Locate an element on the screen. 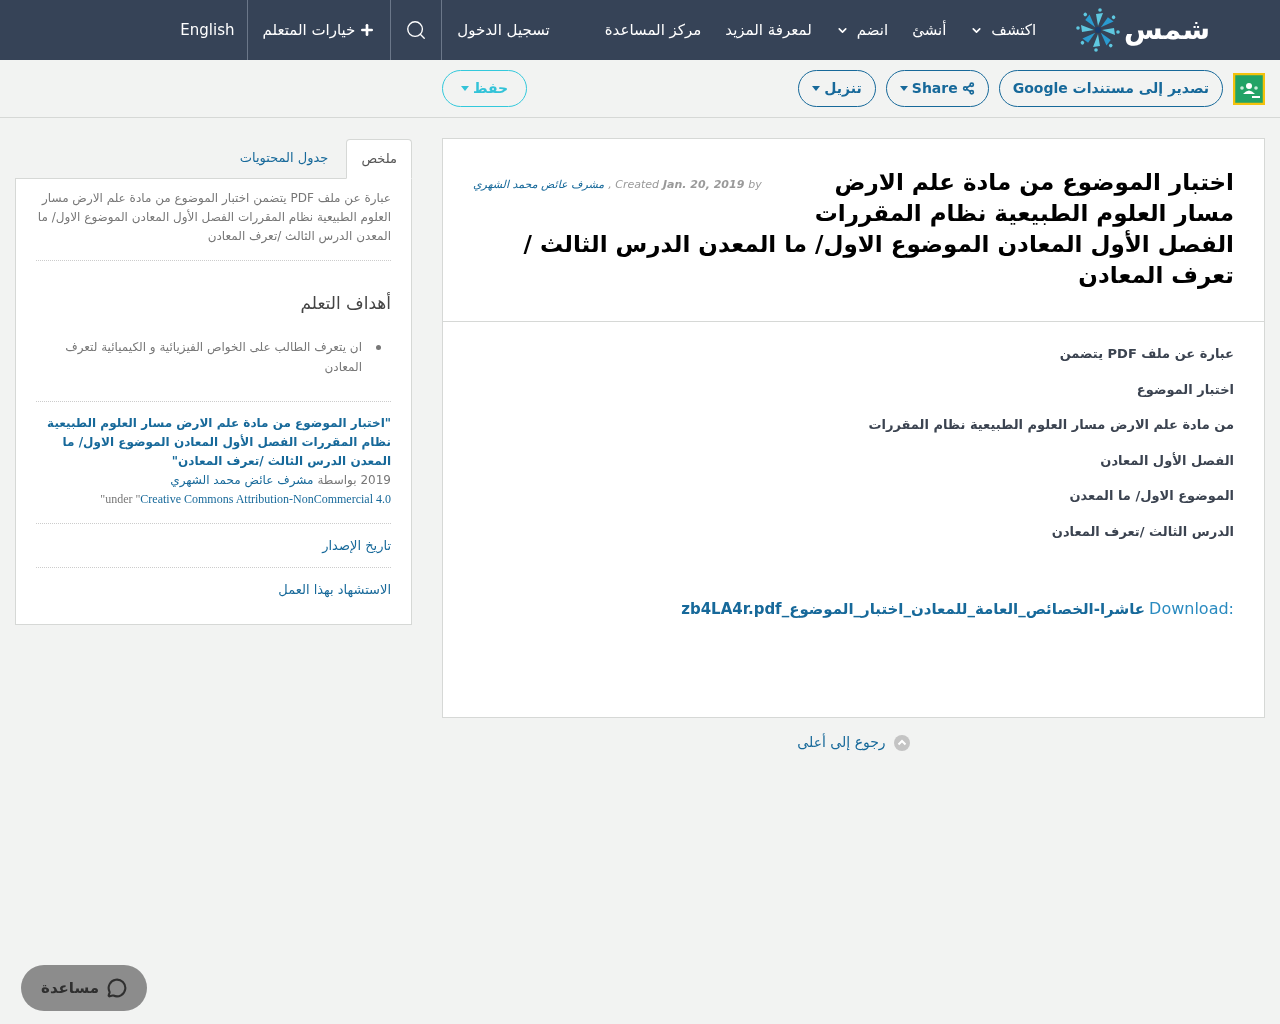 The width and height of the screenshot is (1280, 1024). learner-options-button: خيارات المتعلم is located at coordinates (318, 30).